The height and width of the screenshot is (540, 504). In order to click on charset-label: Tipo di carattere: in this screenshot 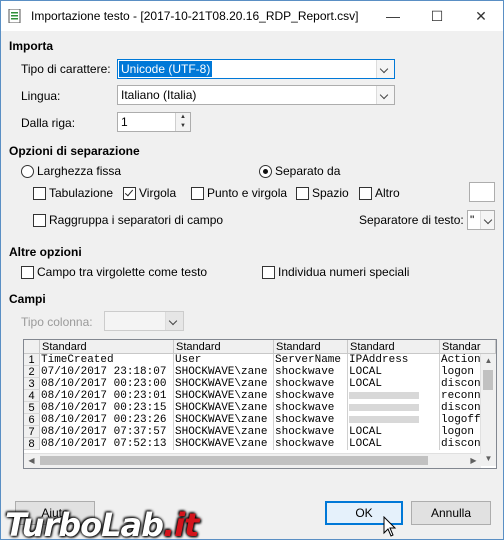, I will do `click(66, 69)`.